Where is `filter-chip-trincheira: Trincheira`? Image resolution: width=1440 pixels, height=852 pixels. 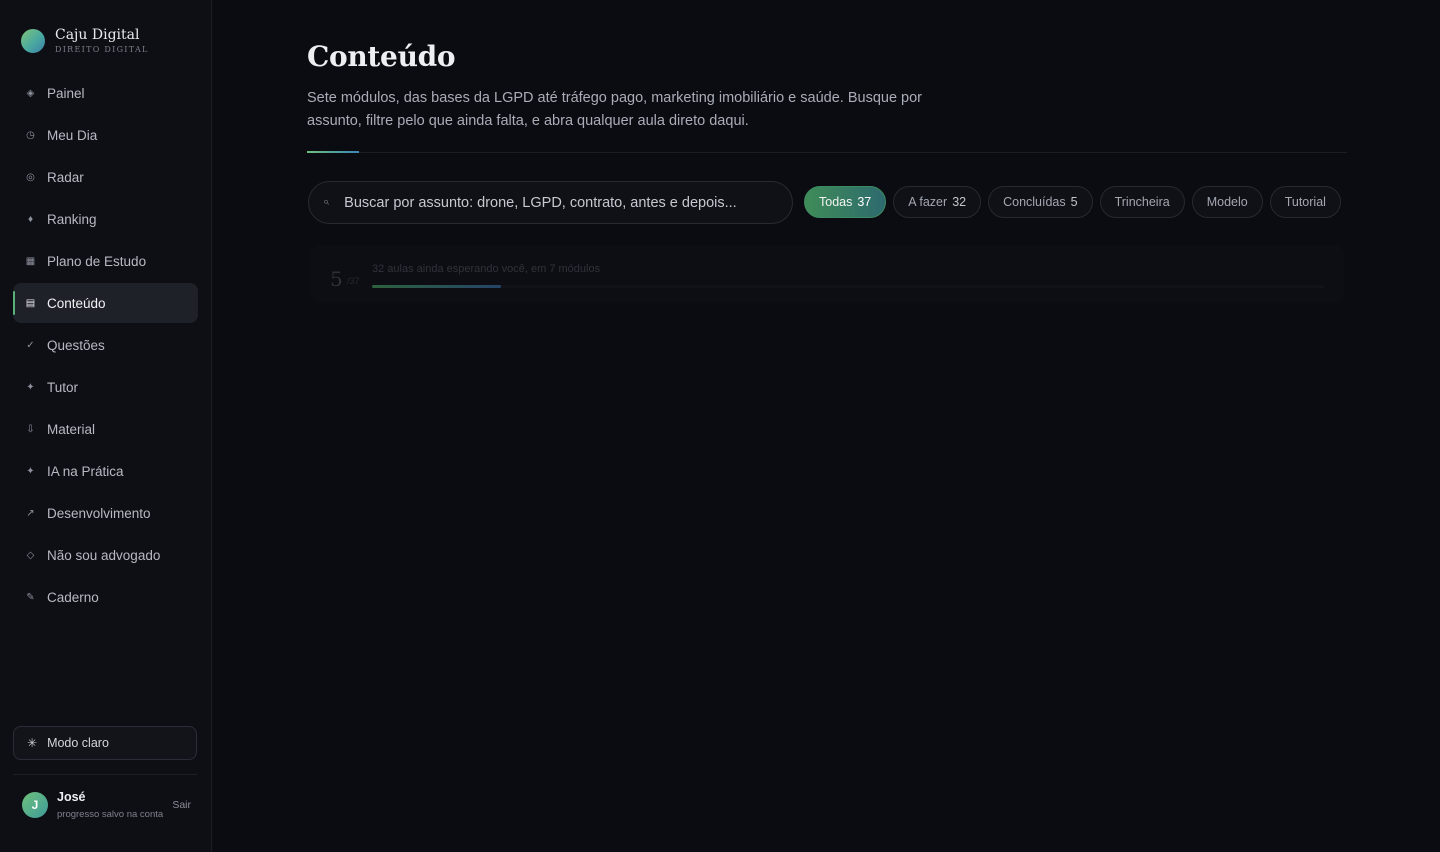 filter-chip-trincheira: Trincheira is located at coordinates (1142, 202).